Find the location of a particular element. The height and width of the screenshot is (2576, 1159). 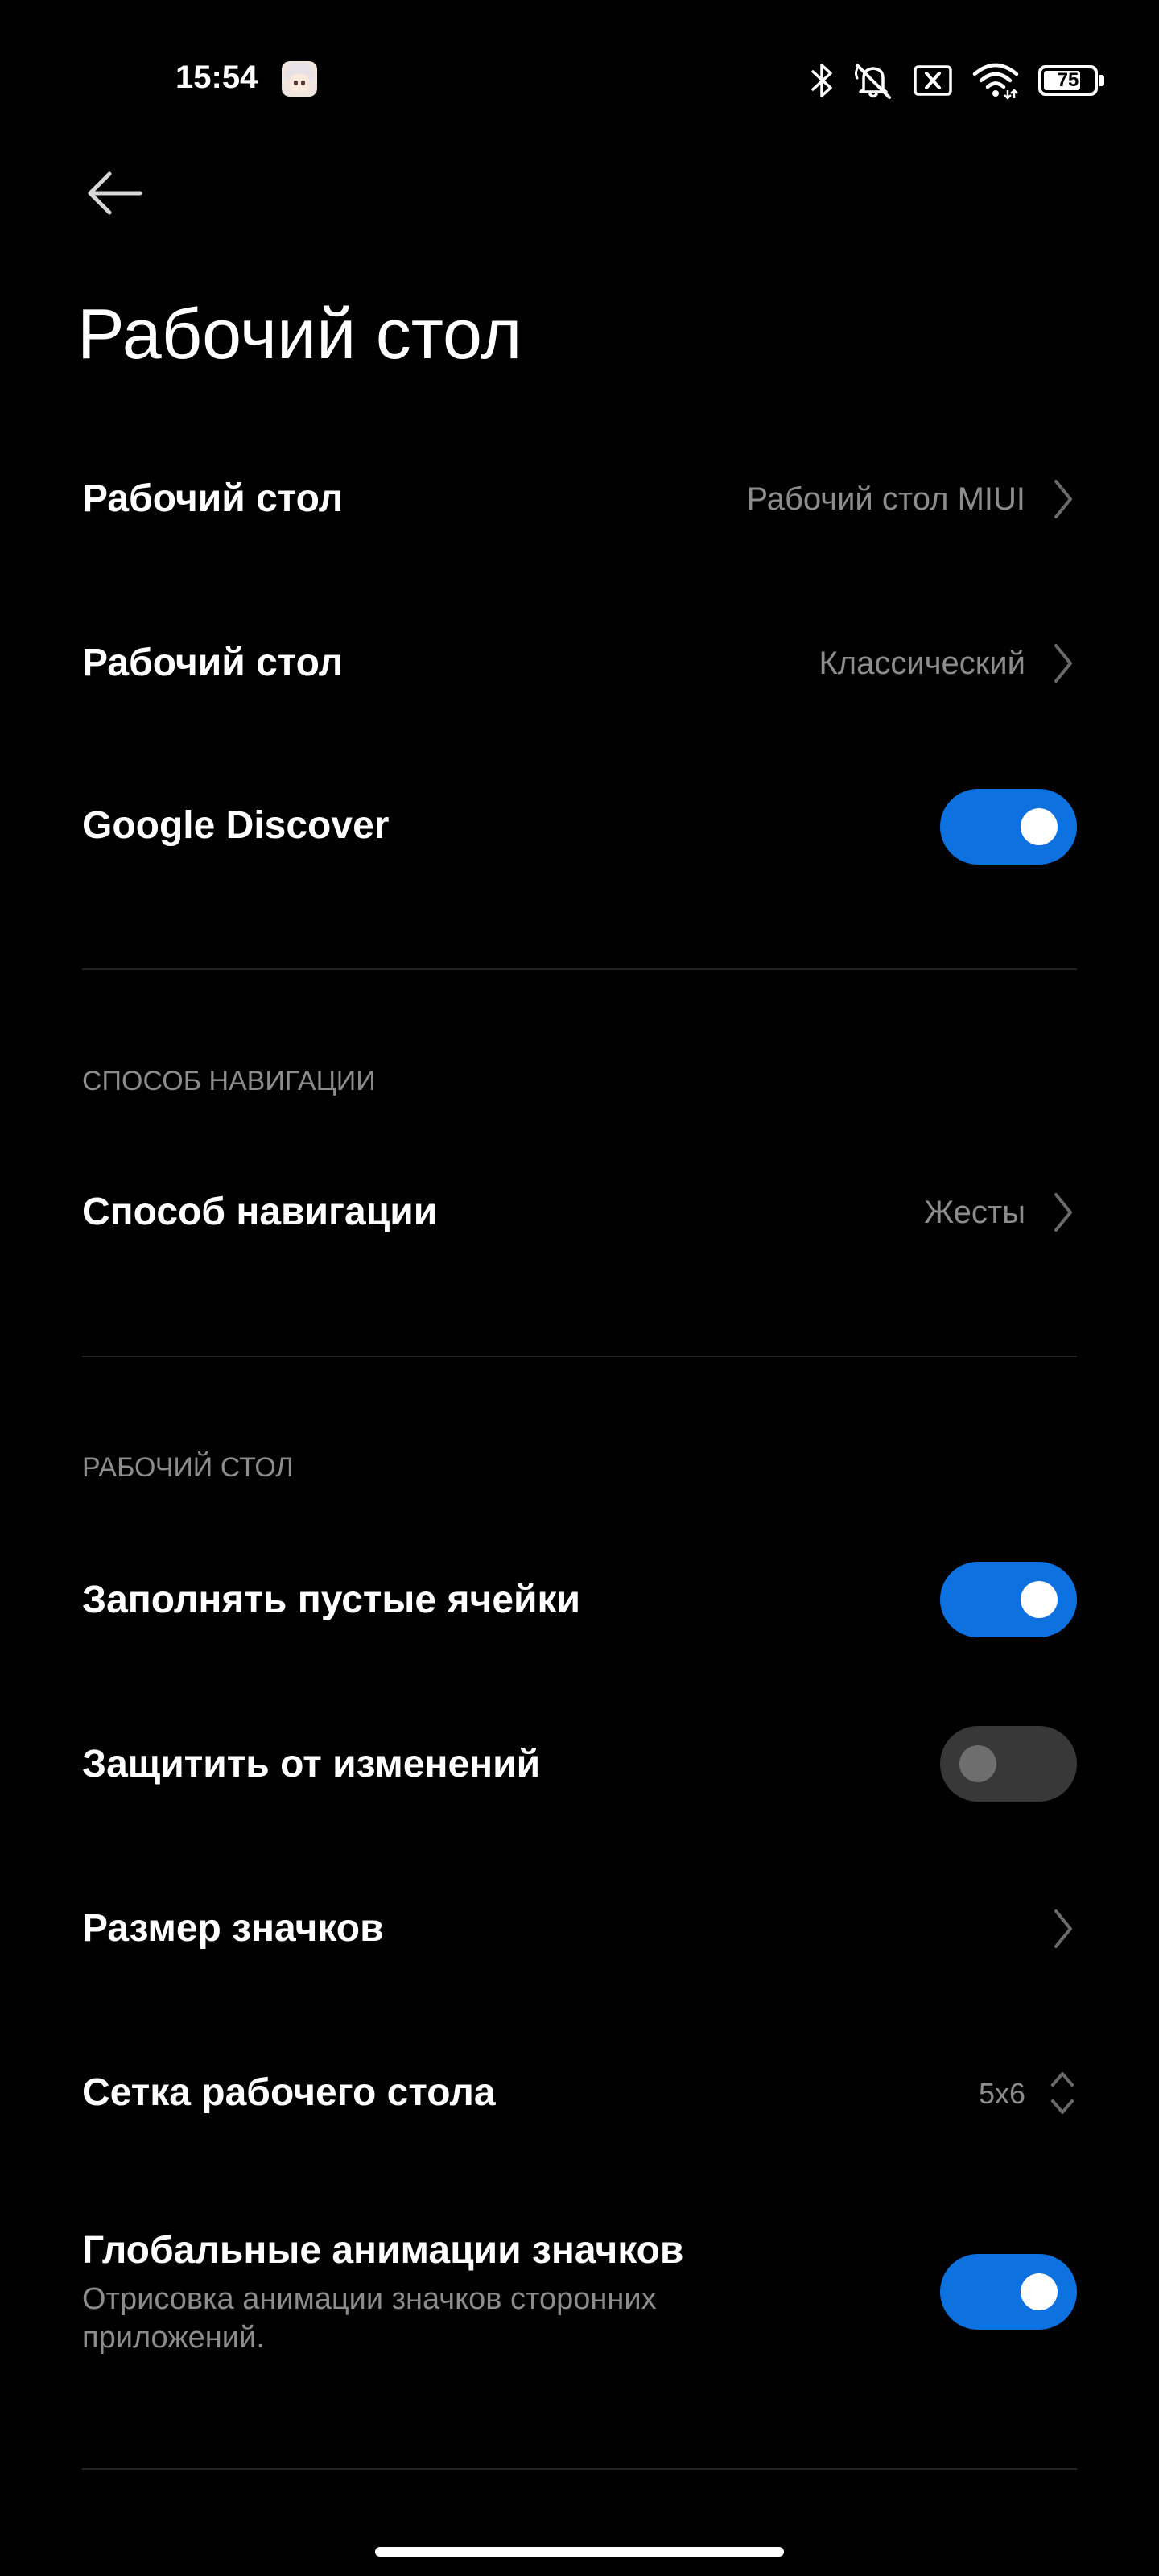

setting-value: Жесты is located at coordinates (974, 1212).